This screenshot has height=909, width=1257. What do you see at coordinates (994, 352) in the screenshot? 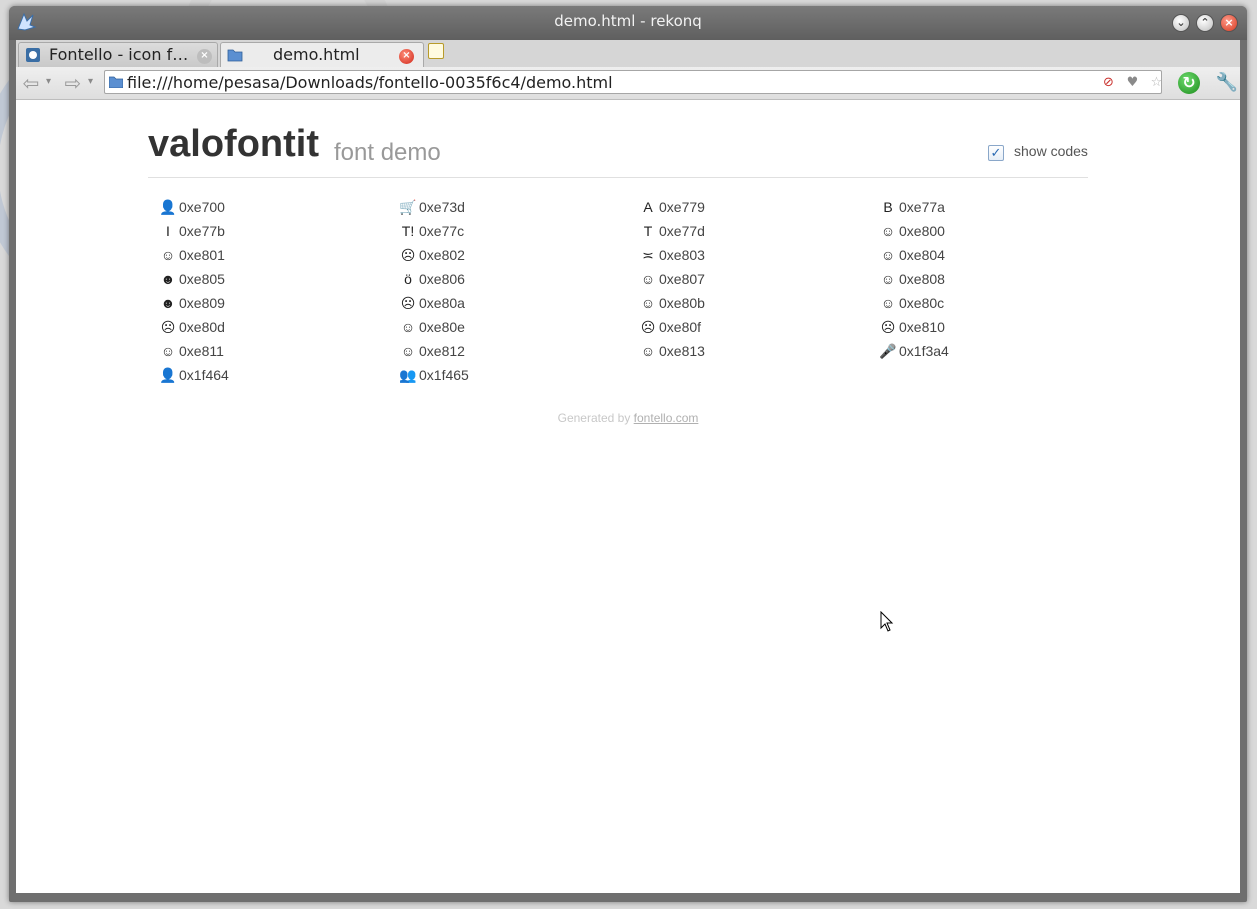
I see `glyph-item: 🎤 0x1f3a4` at bounding box center [994, 352].